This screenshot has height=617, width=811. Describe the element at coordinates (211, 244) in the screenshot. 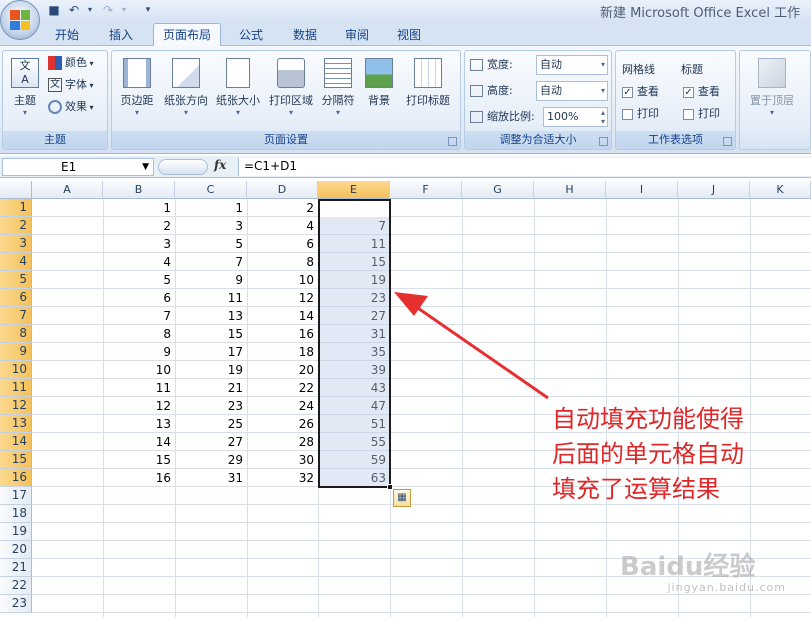

I see `cell-c3: 5` at that location.